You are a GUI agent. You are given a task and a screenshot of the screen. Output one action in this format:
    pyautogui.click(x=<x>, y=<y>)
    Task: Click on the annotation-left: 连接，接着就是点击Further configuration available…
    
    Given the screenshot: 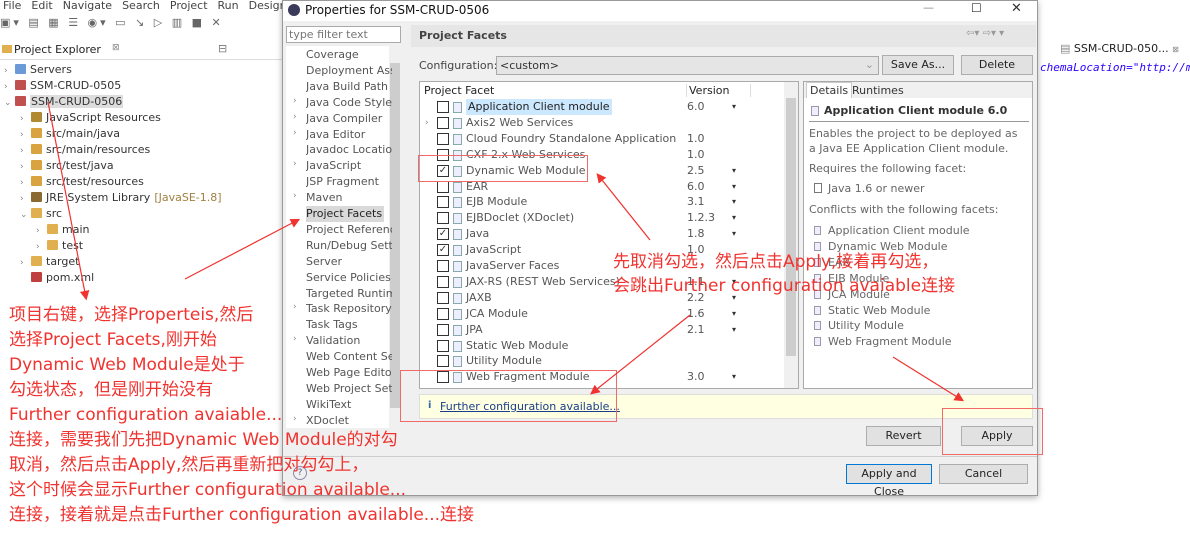 What is the action you would take?
    pyautogui.click(x=242, y=515)
    